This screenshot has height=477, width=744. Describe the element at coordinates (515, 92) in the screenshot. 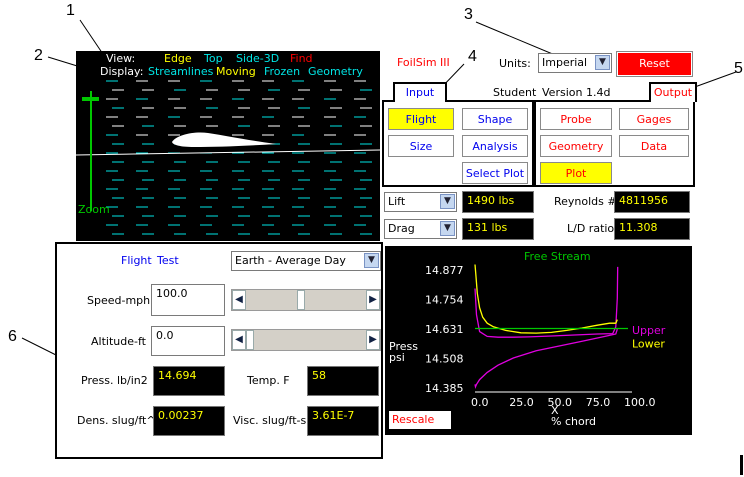

I see `student-label: Student` at that location.